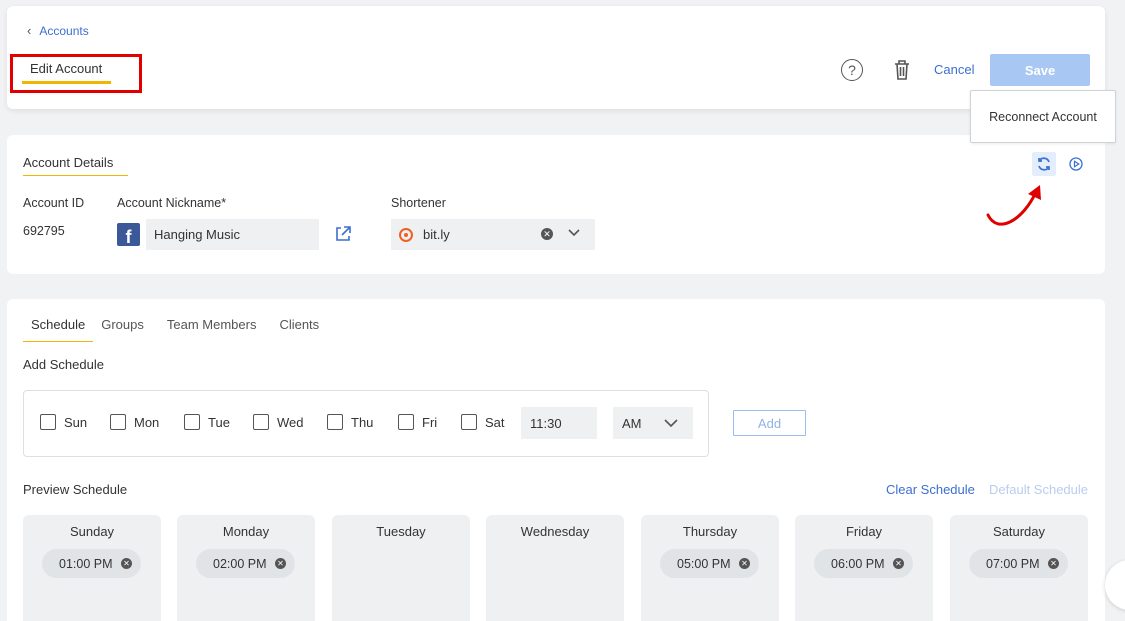 This screenshot has width=1125, height=621. Describe the element at coordinates (58, 329) in the screenshot. I see `tab-schedule: Schedule` at that location.